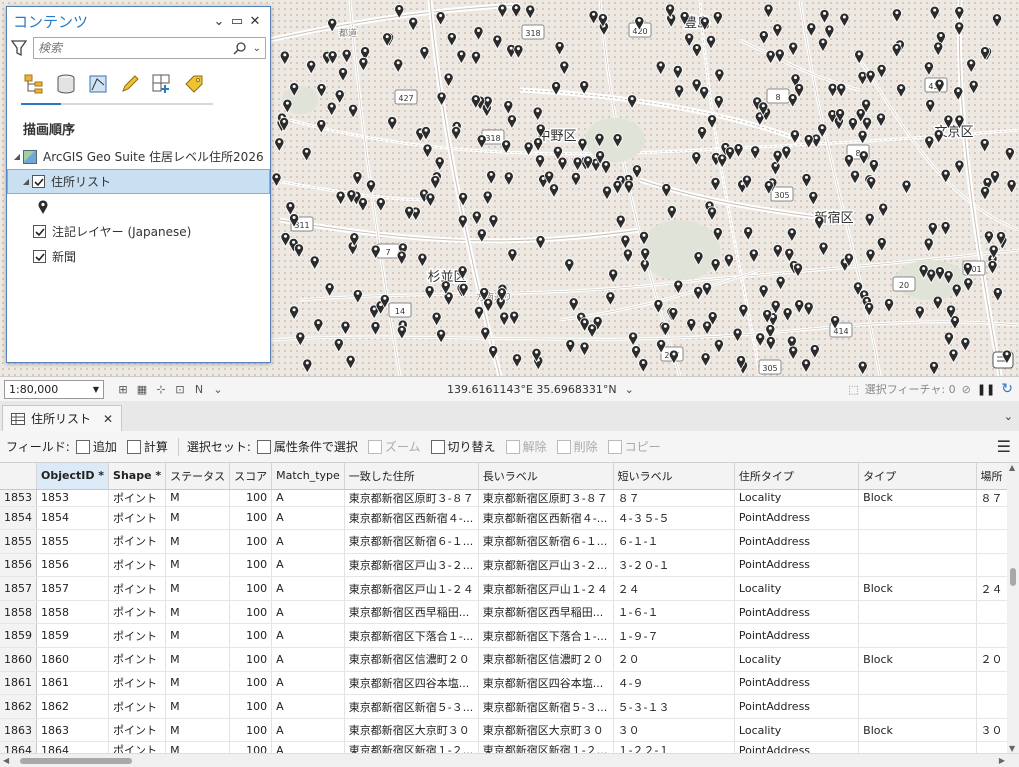 The height and width of the screenshot is (767, 1019). What do you see at coordinates (307, 446) in the screenshot?
I see `select-by-attributes-button: 属性条件で選択` at bounding box center [307, 446].